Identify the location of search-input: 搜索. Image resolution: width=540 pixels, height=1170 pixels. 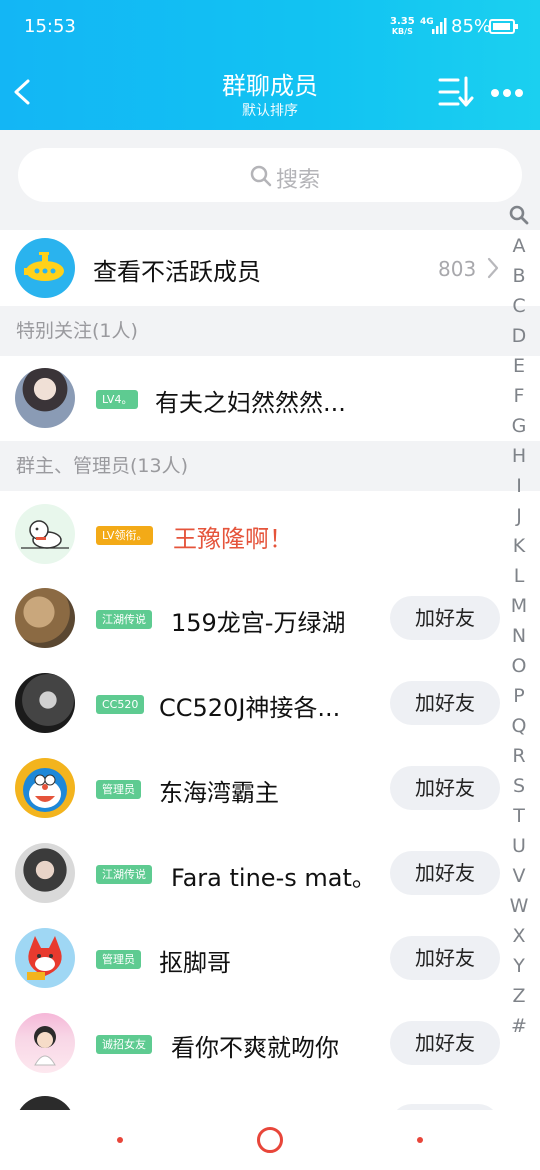
(270, 175).